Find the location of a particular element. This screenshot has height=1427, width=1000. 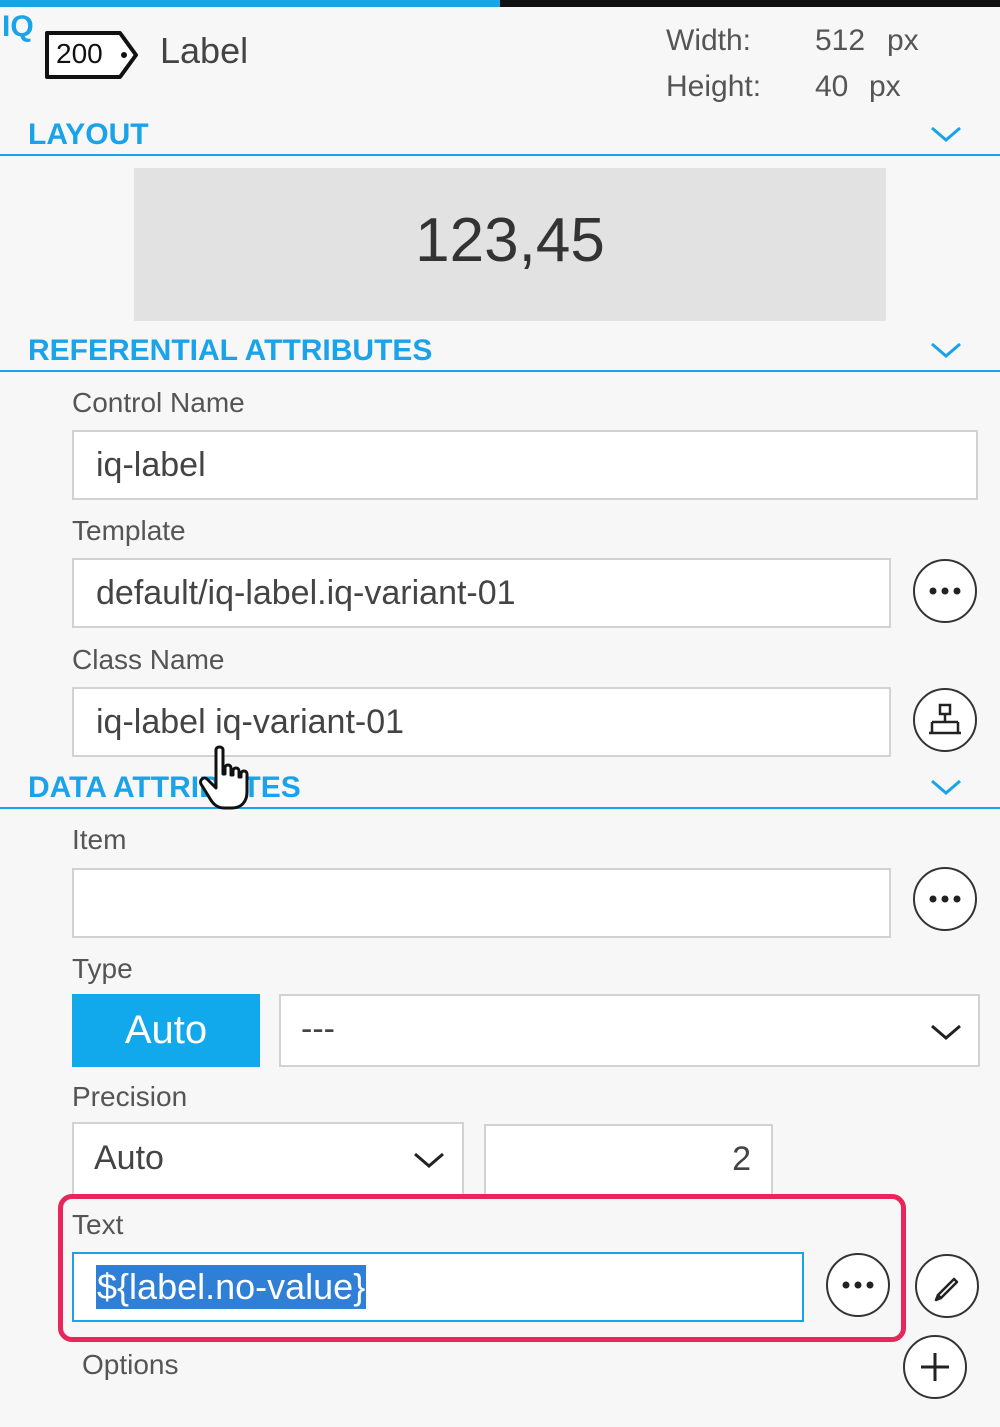

template-more-button is located at coordinates (945, 591).